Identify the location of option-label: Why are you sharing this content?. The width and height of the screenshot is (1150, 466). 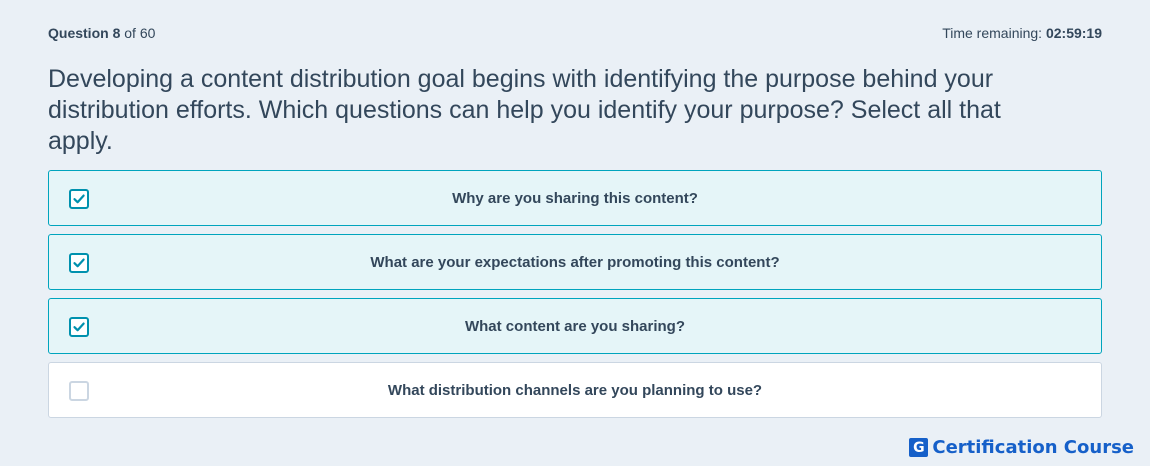
(575, 198).